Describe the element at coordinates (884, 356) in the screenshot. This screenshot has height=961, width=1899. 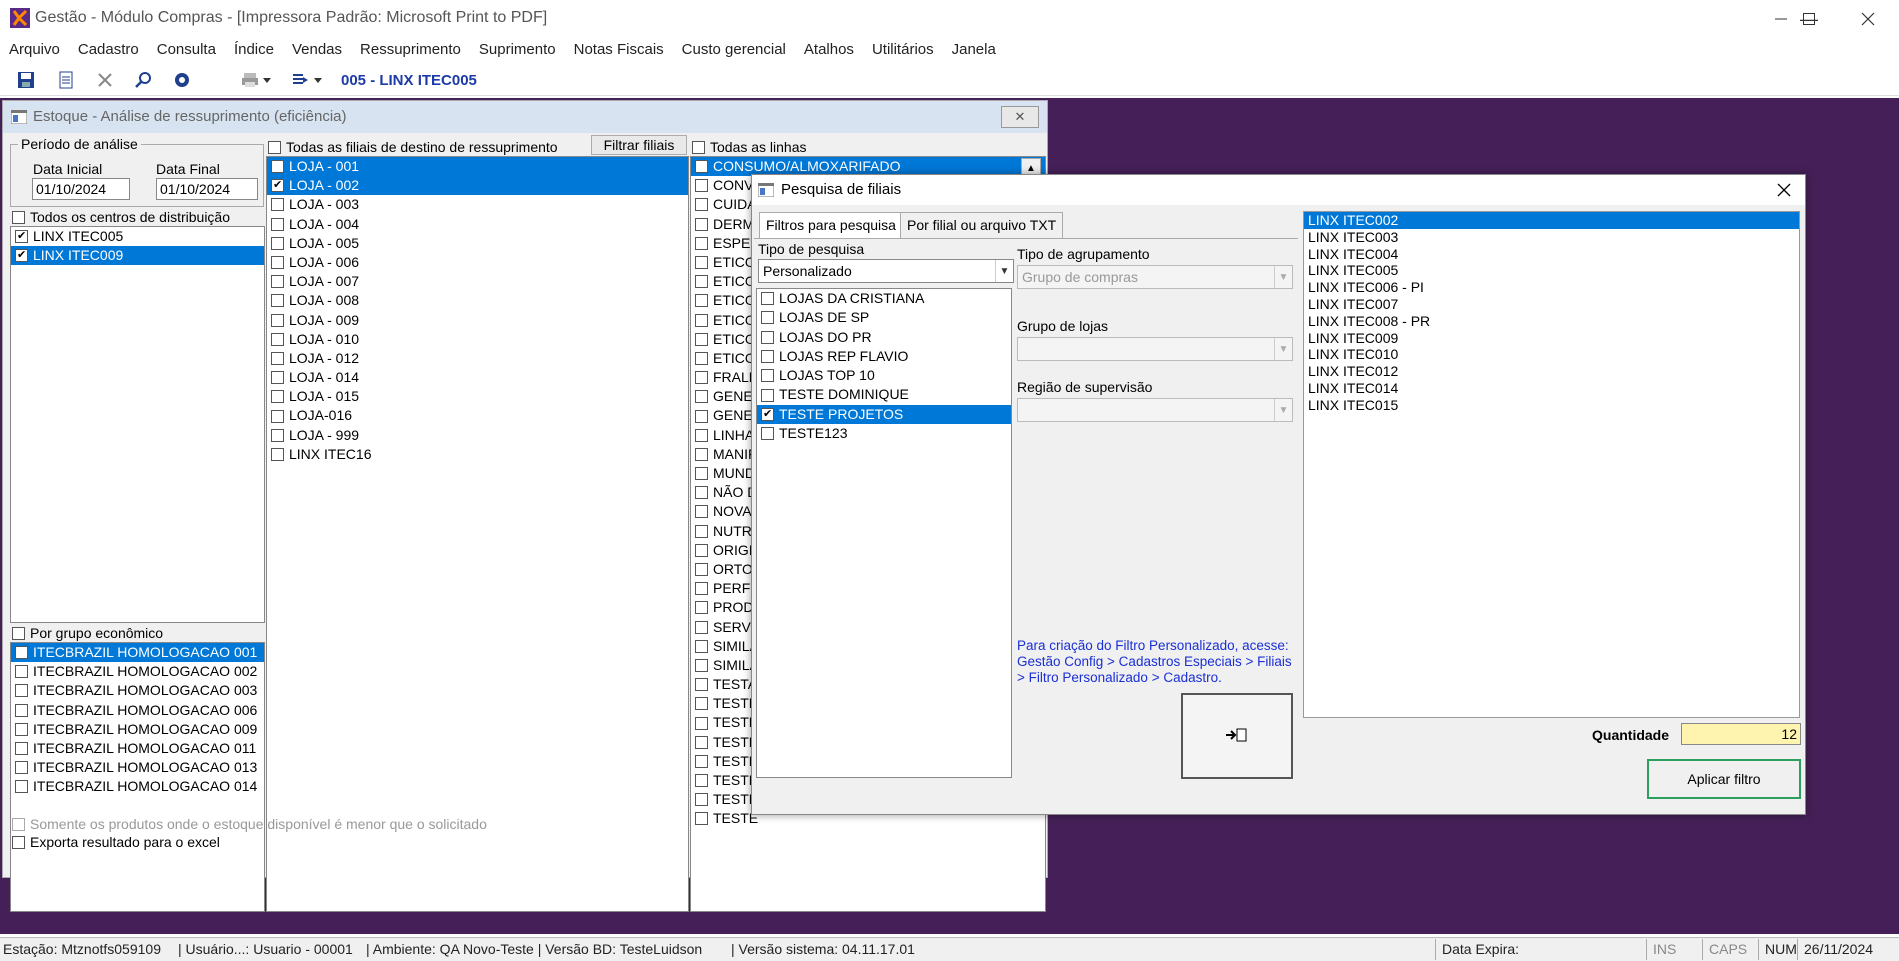
I see `filtro-row: LOJAS REP FLAVIO` at that location.